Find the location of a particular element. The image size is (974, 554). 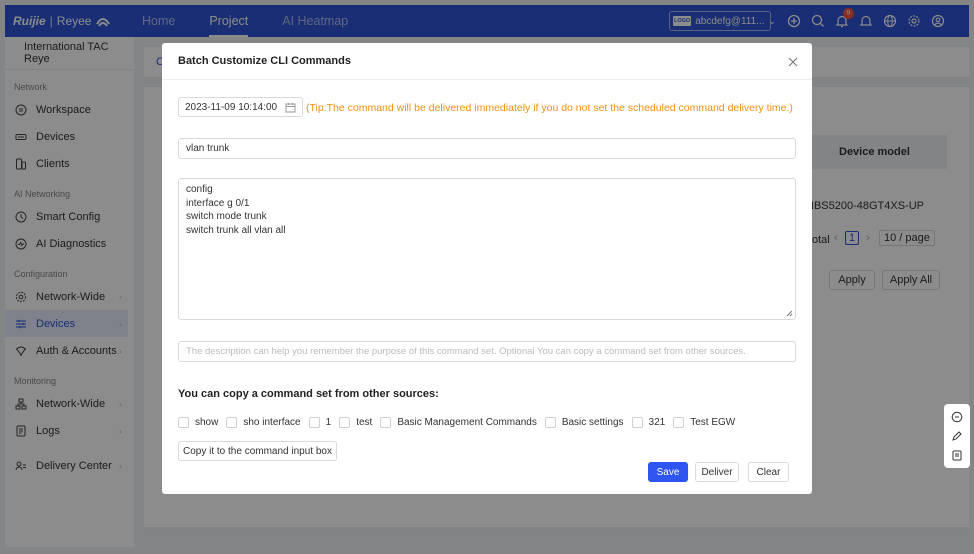

datetime-value: 2023-11-09 10:14:00 is located at coordinates (231, 107).